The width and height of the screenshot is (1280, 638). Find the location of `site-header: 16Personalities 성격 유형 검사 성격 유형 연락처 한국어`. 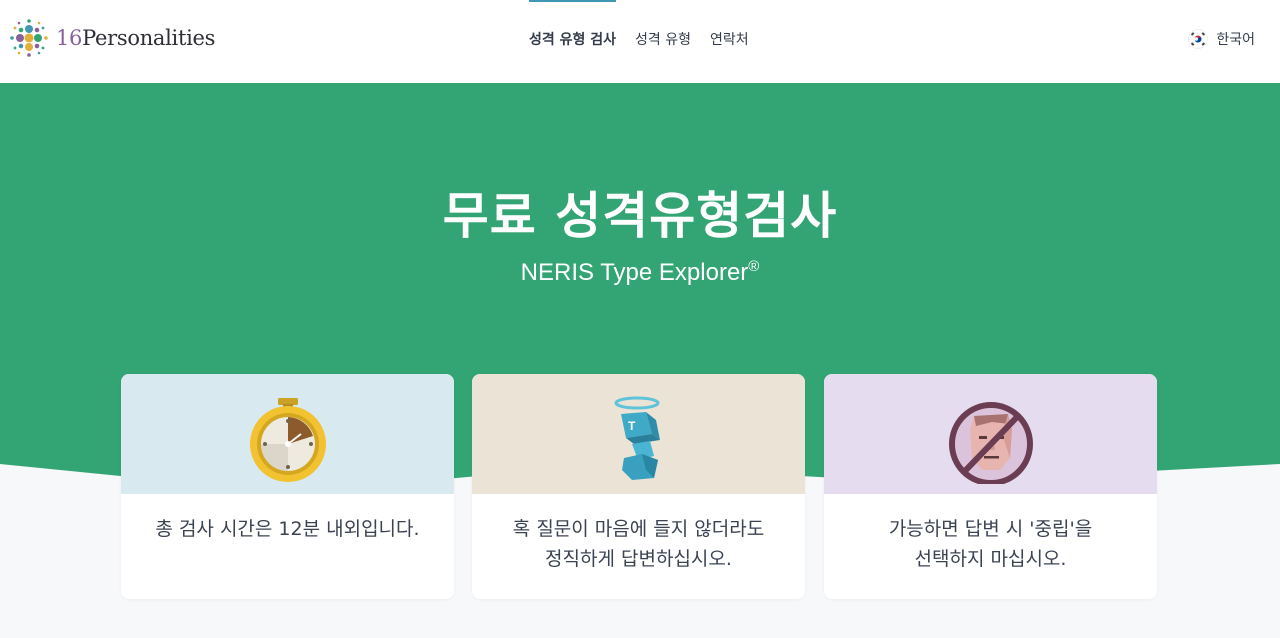

site-header: 16Personalities 성격 유형 검사 성격 유형 연락처 한국어 is located at coordinates (640, 41).